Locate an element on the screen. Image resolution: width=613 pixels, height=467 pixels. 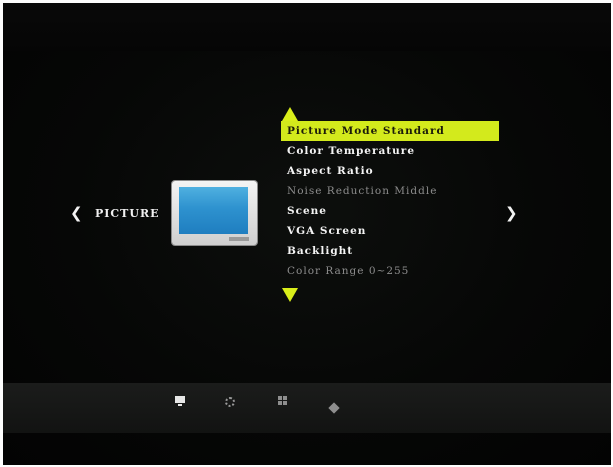
monitor-icon is located at coordinates (214, 213).